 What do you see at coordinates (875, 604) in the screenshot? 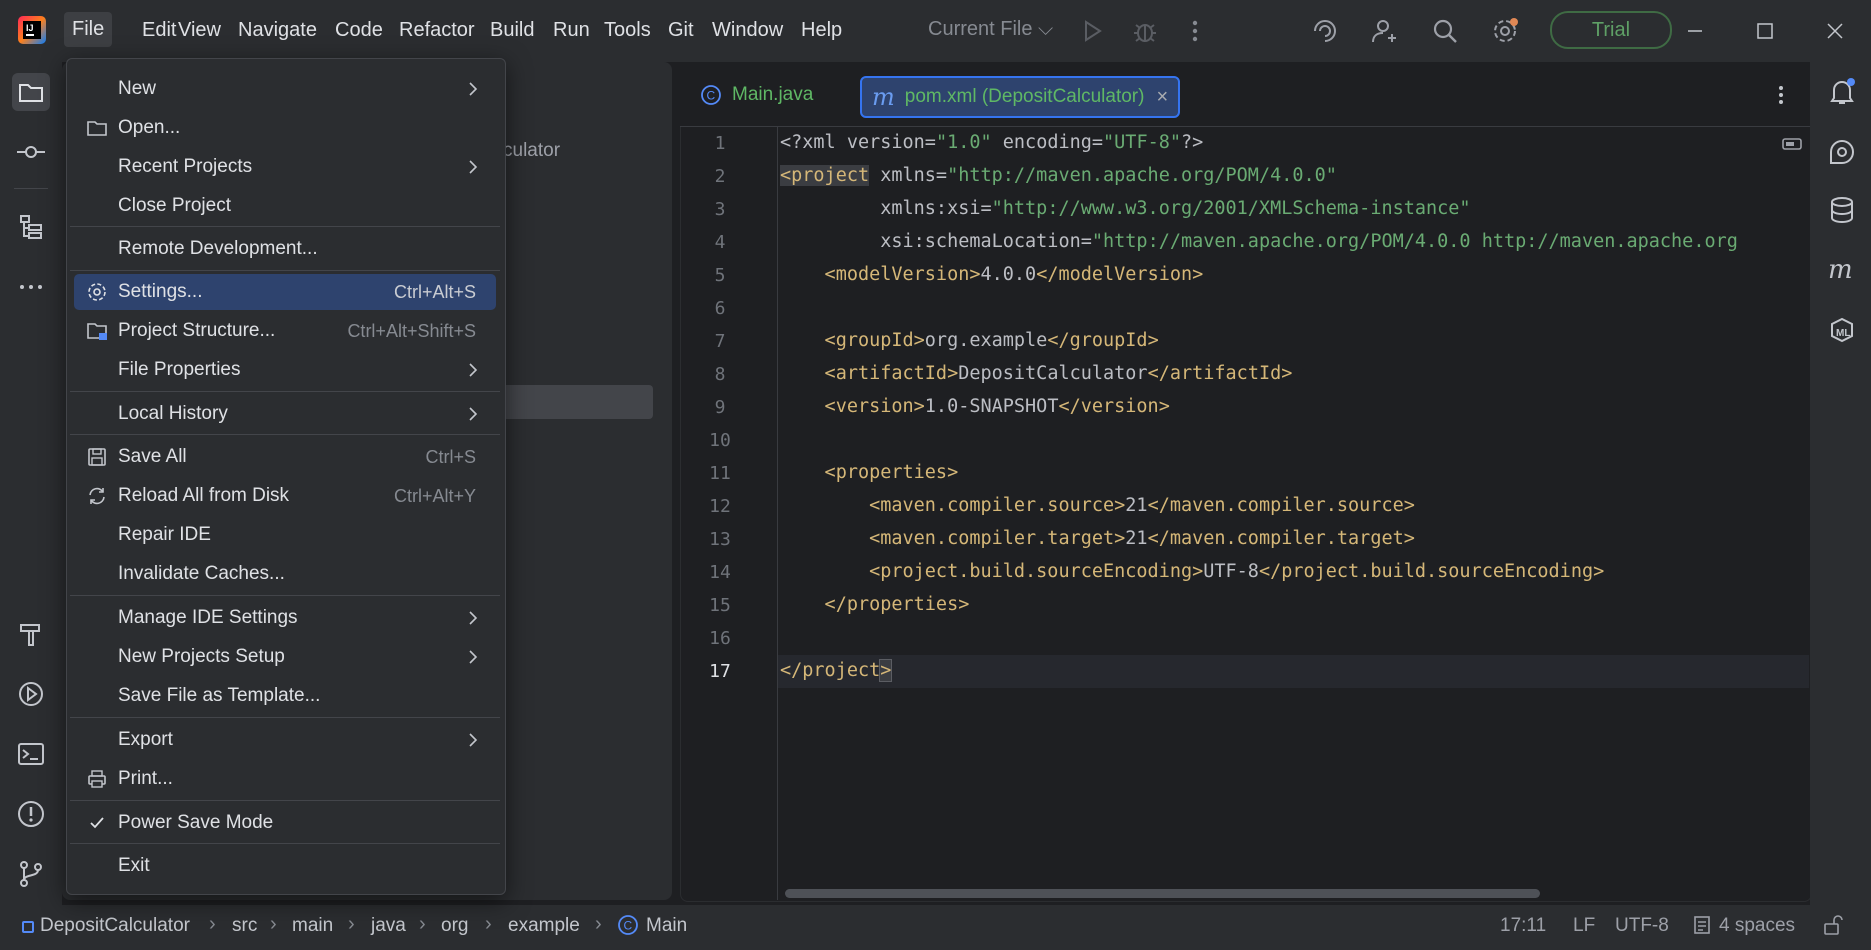
I see `code-line: </properties>` at bounding box center [875, 604].